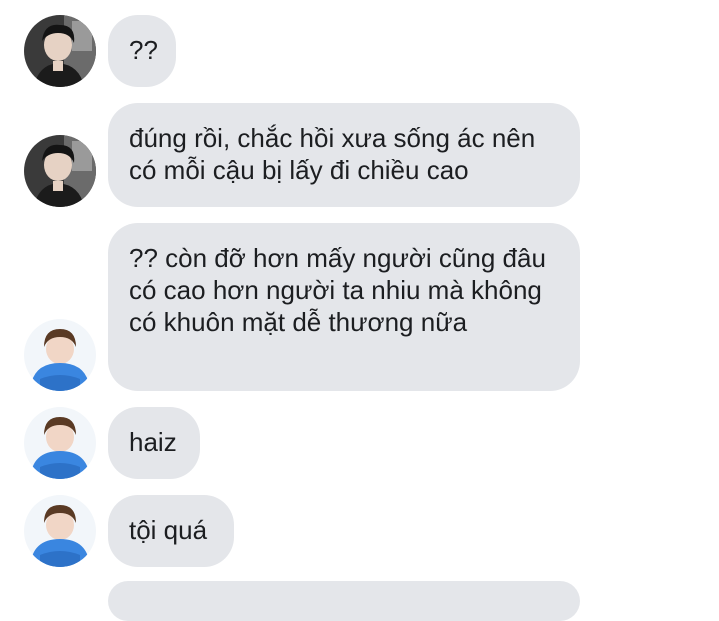  I want to click on message-bubble: haiz, so click(154, 443).